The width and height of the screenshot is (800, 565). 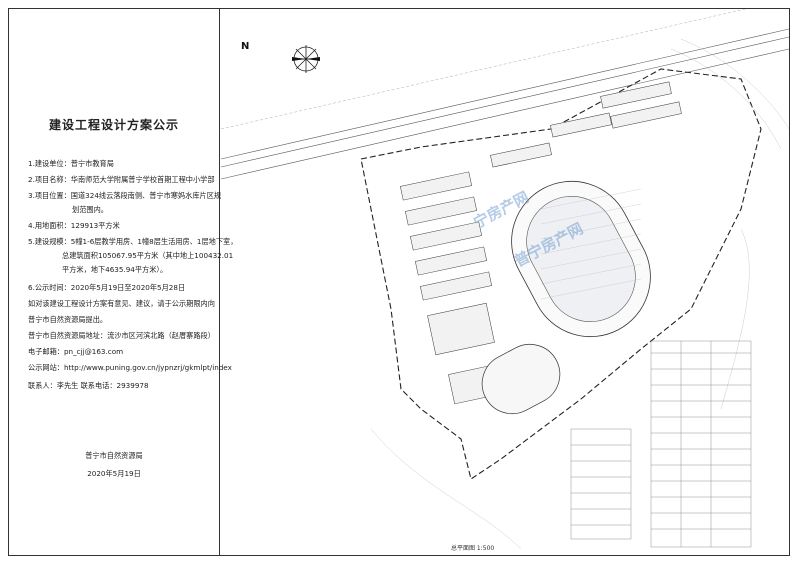 I want to click on plan-caption: 总平面图 1:500, so click(x=473, y=548).